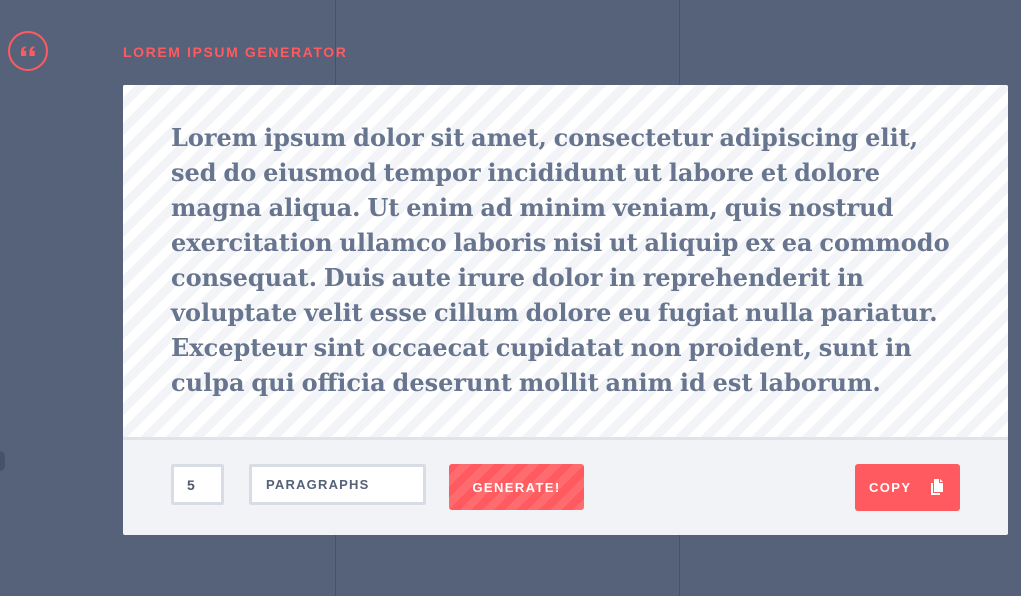 The height and width of the screenshot is (596, 1021). I want to click on copy-button: COPY, so click(907, 487).